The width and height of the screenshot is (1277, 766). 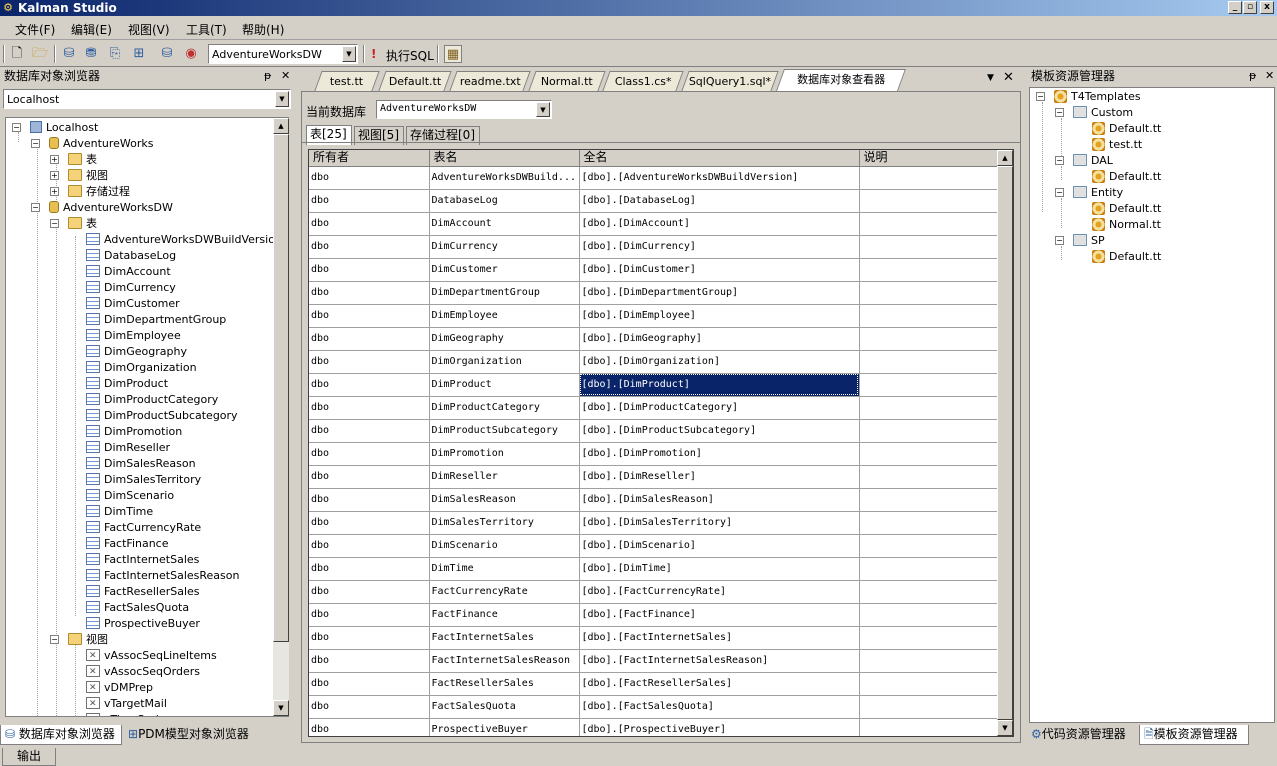 I want to click on close-icon: ✕, so click(x=285, y=76).